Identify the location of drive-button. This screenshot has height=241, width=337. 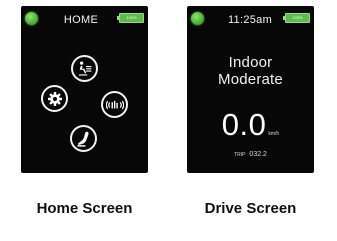
(83, 138).